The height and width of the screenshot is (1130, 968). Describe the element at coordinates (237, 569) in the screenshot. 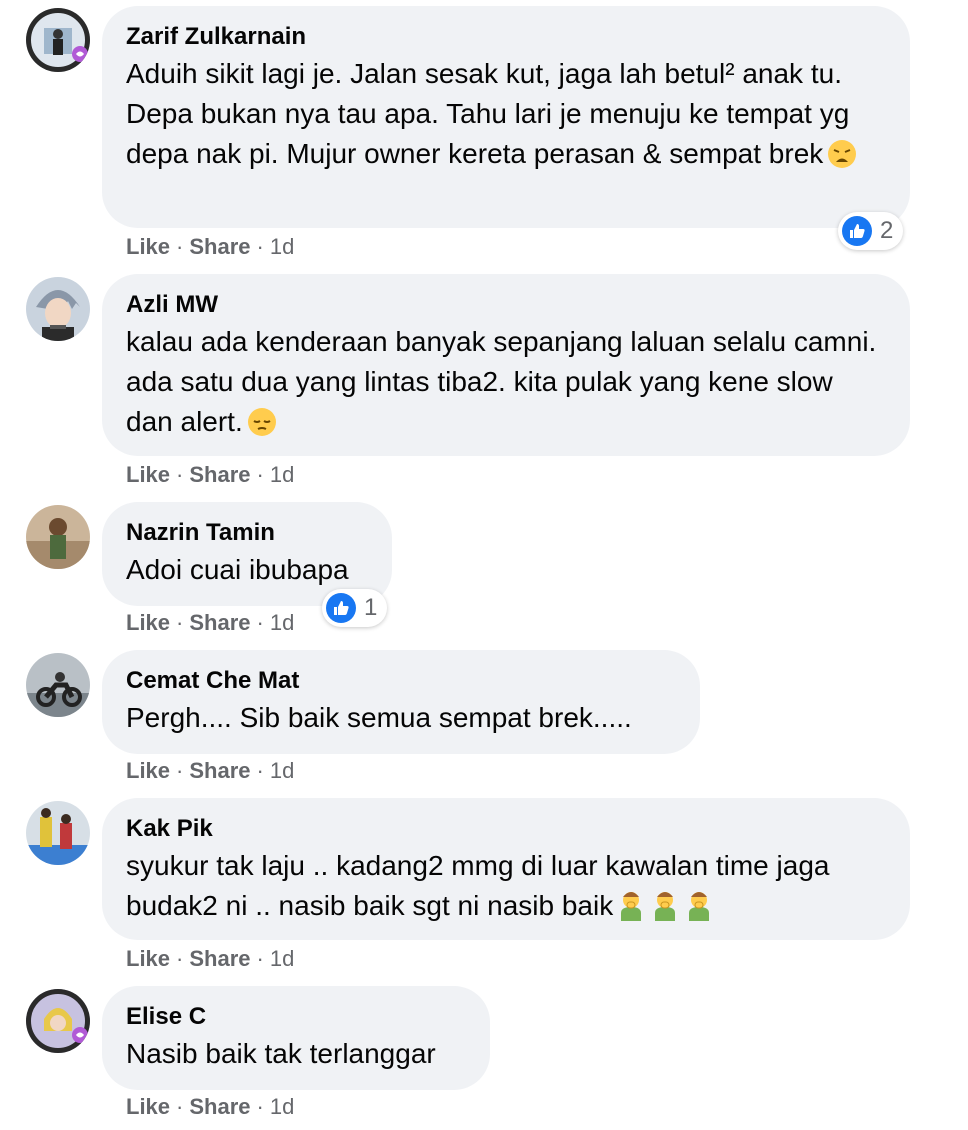

I see `comment-text: Adoi cuai ibubapa` at that location.